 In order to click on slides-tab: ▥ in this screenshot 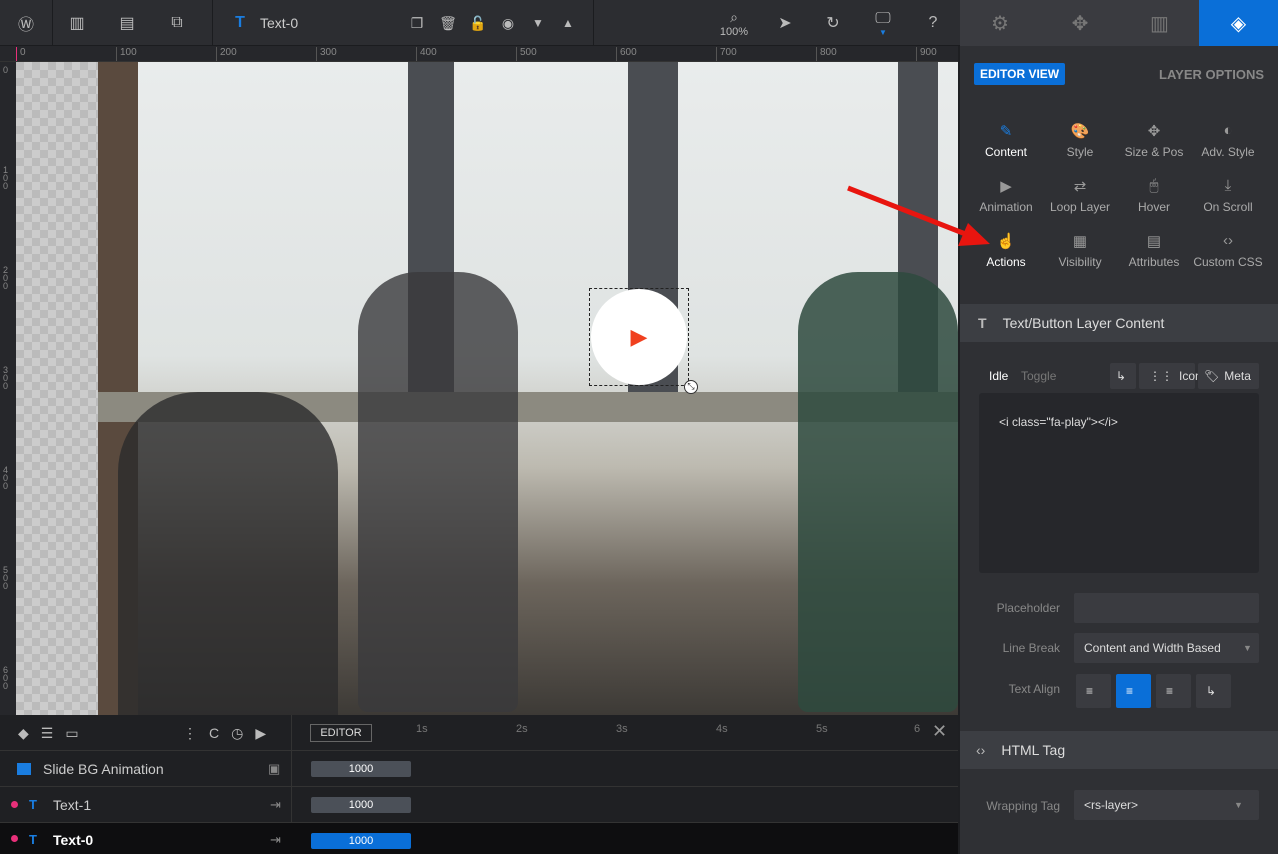, I will do `click(1159, 23)`.